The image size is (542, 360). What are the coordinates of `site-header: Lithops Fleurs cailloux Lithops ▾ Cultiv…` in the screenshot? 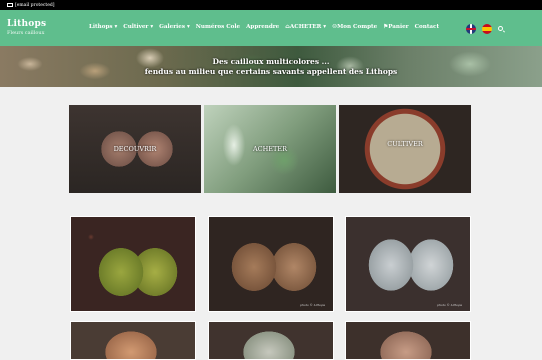 It's located at (271, 28).